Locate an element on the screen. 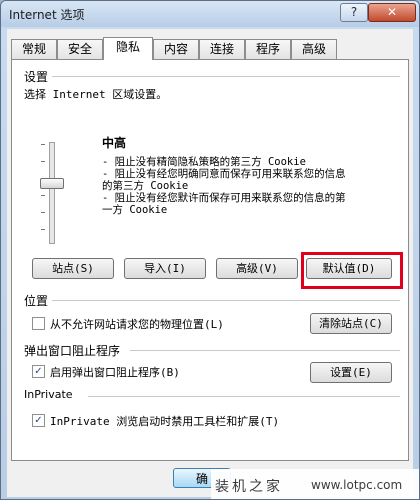 The width and height of the screenshot is (420, 500). inprivate-checkbox-label: InPrivate 浏览启动时禁用工具栏和扩展(T) is located at coordinates (164, 421).